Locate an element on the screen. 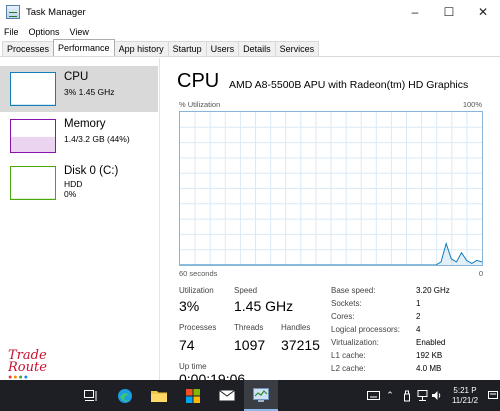 Image resolution: width=500 pixels, height=411 pixels. network-icon is located at coordinates (421, 395).